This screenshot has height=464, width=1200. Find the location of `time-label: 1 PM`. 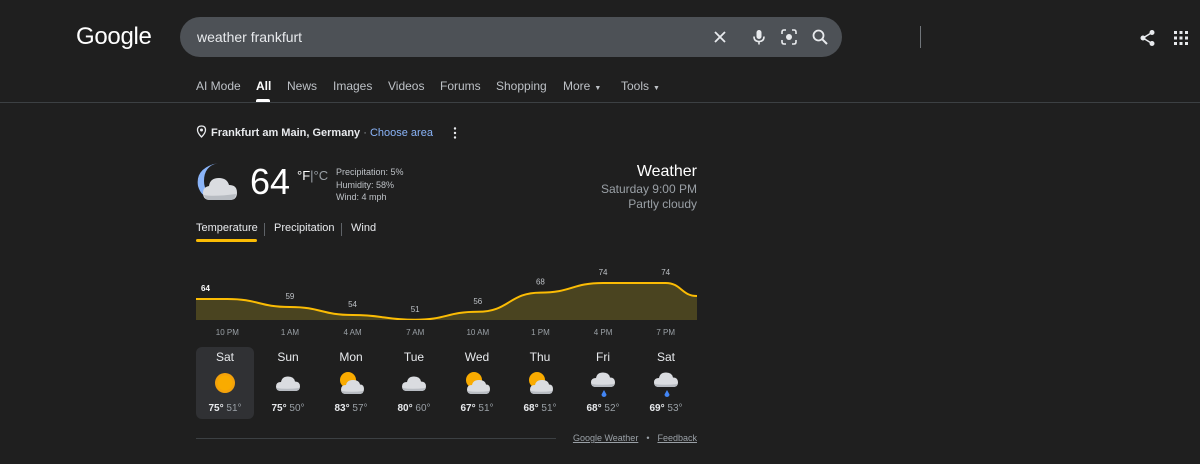

time-label: 1 PM is located at coordinates (540, 332).